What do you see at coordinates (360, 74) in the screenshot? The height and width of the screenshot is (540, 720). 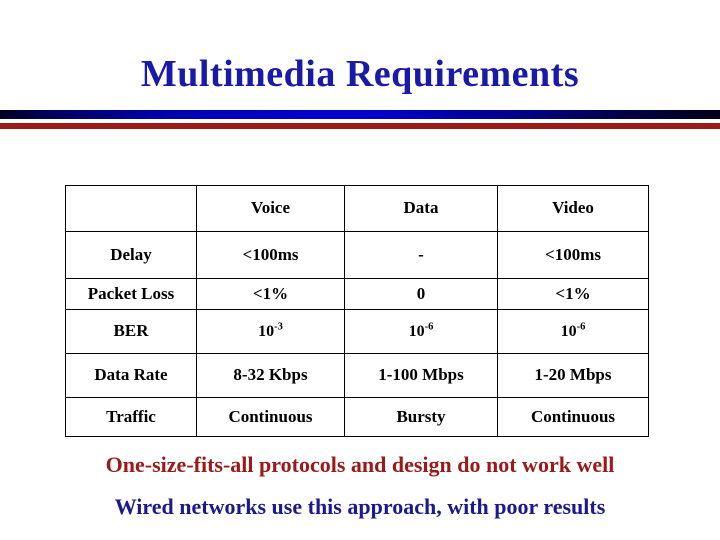 I see `page-title: Multimedia Requirements` at bounding box center [360, 74].